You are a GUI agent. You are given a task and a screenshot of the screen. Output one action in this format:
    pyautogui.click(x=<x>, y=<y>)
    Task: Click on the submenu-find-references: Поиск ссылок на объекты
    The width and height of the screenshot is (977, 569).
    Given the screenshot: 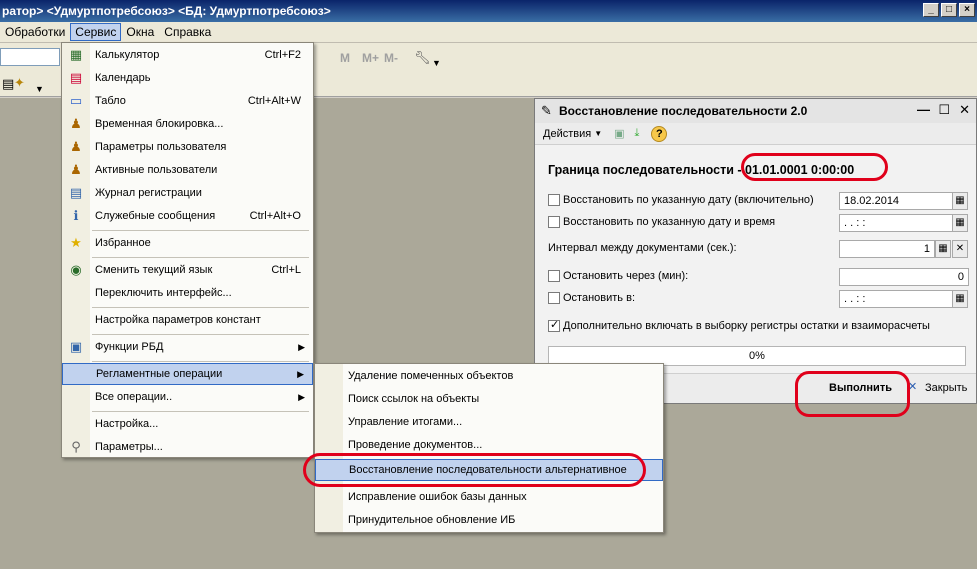 What is the action you would take?
    pyautogui.click(x=489, y=399)
    